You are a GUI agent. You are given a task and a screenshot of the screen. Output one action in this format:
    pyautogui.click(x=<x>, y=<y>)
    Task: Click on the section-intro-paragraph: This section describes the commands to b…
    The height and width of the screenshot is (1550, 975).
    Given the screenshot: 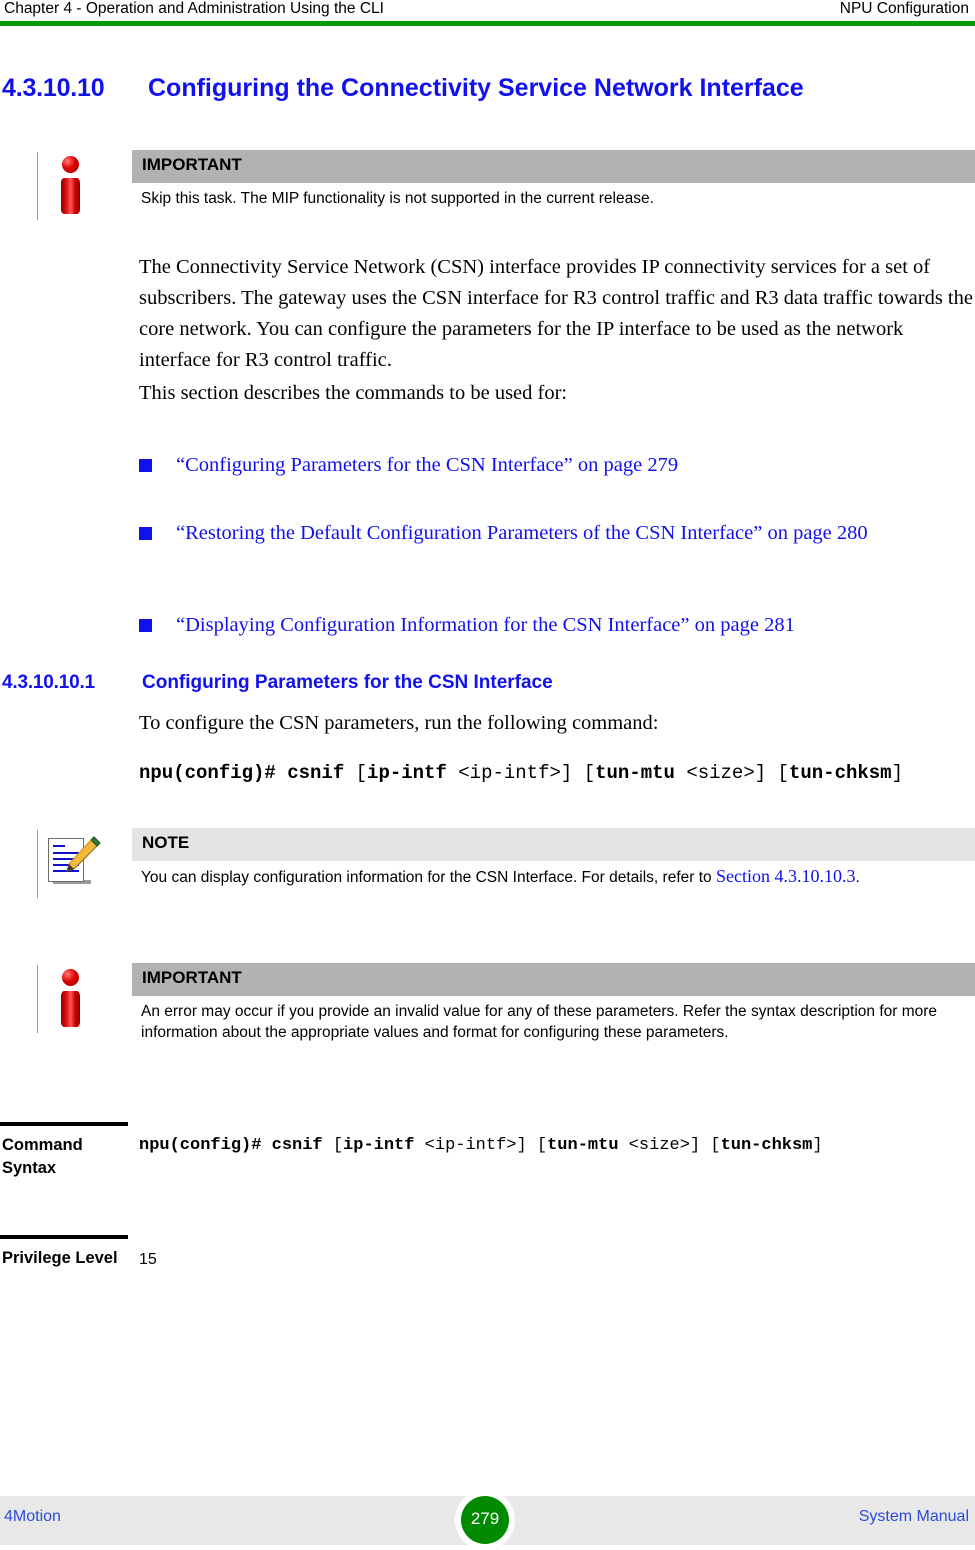 What is the action you would take?
    pyautogui.click(x=353, y=393)
    